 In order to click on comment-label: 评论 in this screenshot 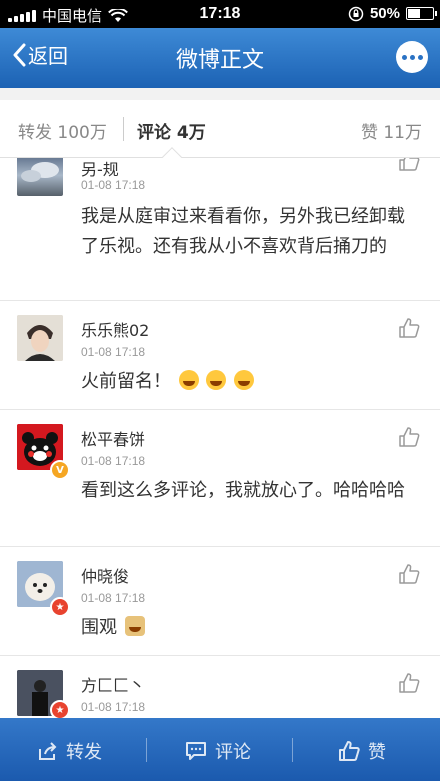, I will do `click(233, 752)`.